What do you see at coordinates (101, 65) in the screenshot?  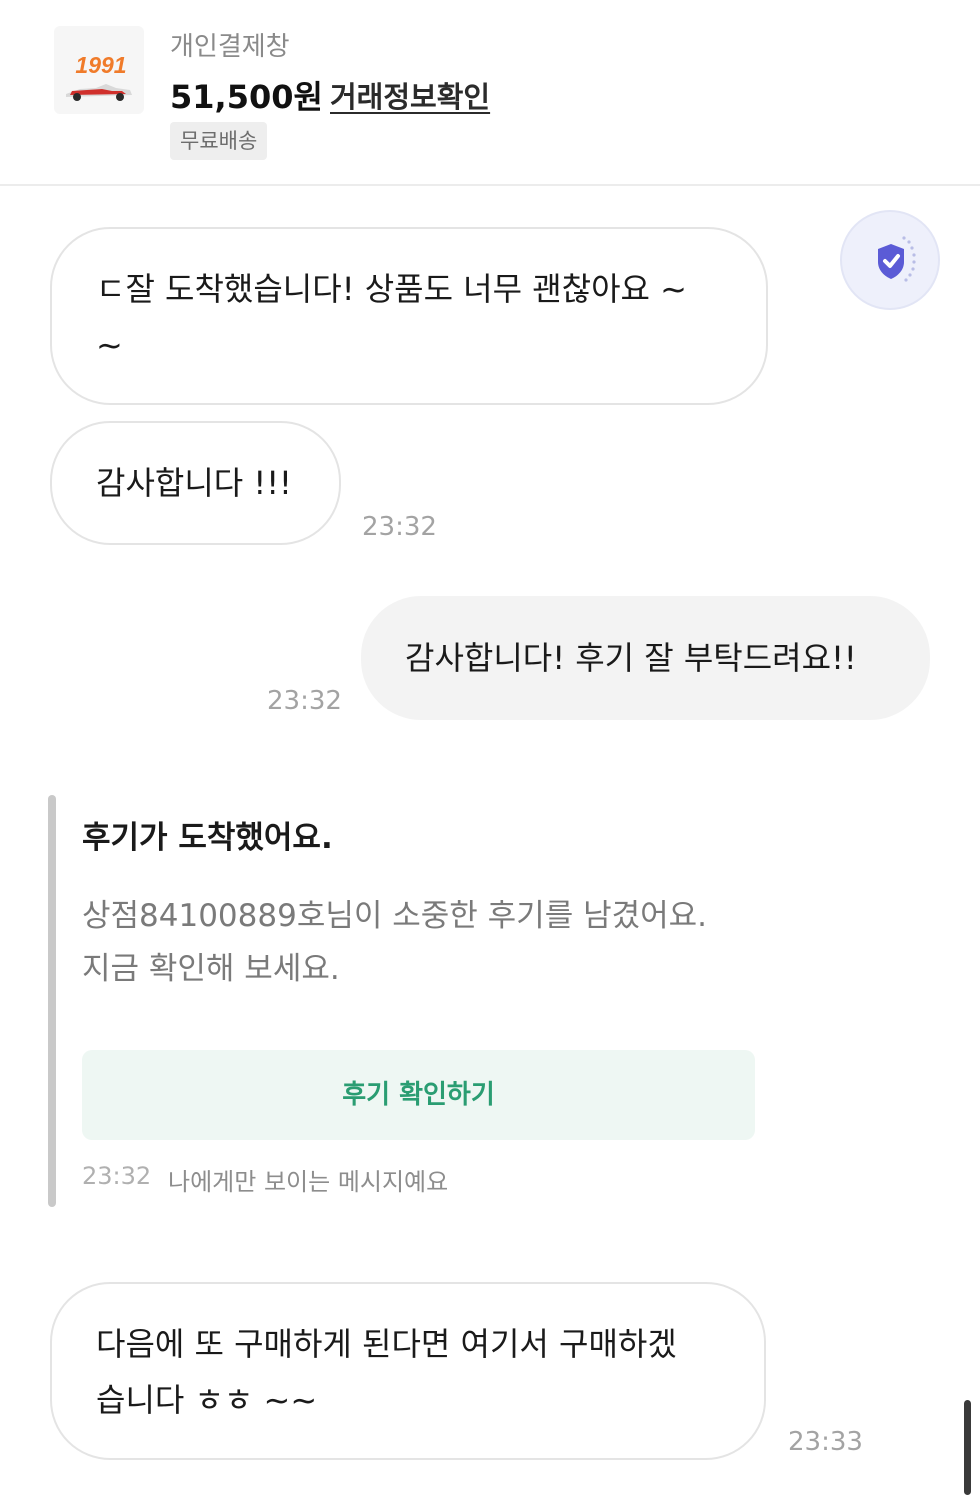 I see `thumbnail-year-text: 1991` at bounding box center [101, 65].